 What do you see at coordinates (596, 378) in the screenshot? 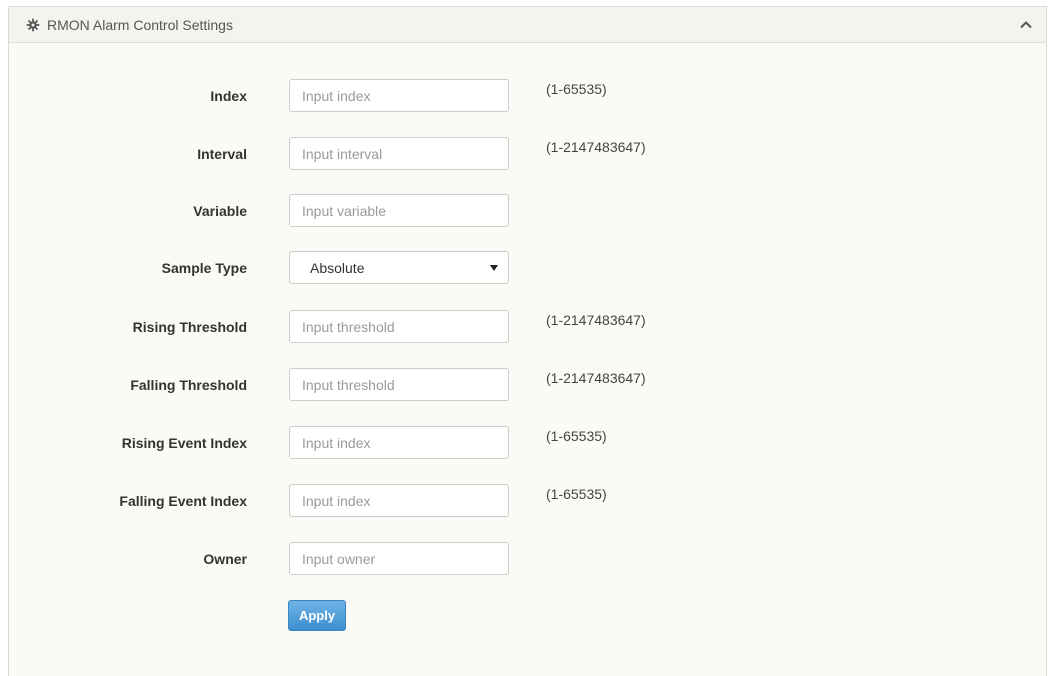
I see `falling-threshold-range-hint: (1-2147483647)` at bounding box center [596, 378].